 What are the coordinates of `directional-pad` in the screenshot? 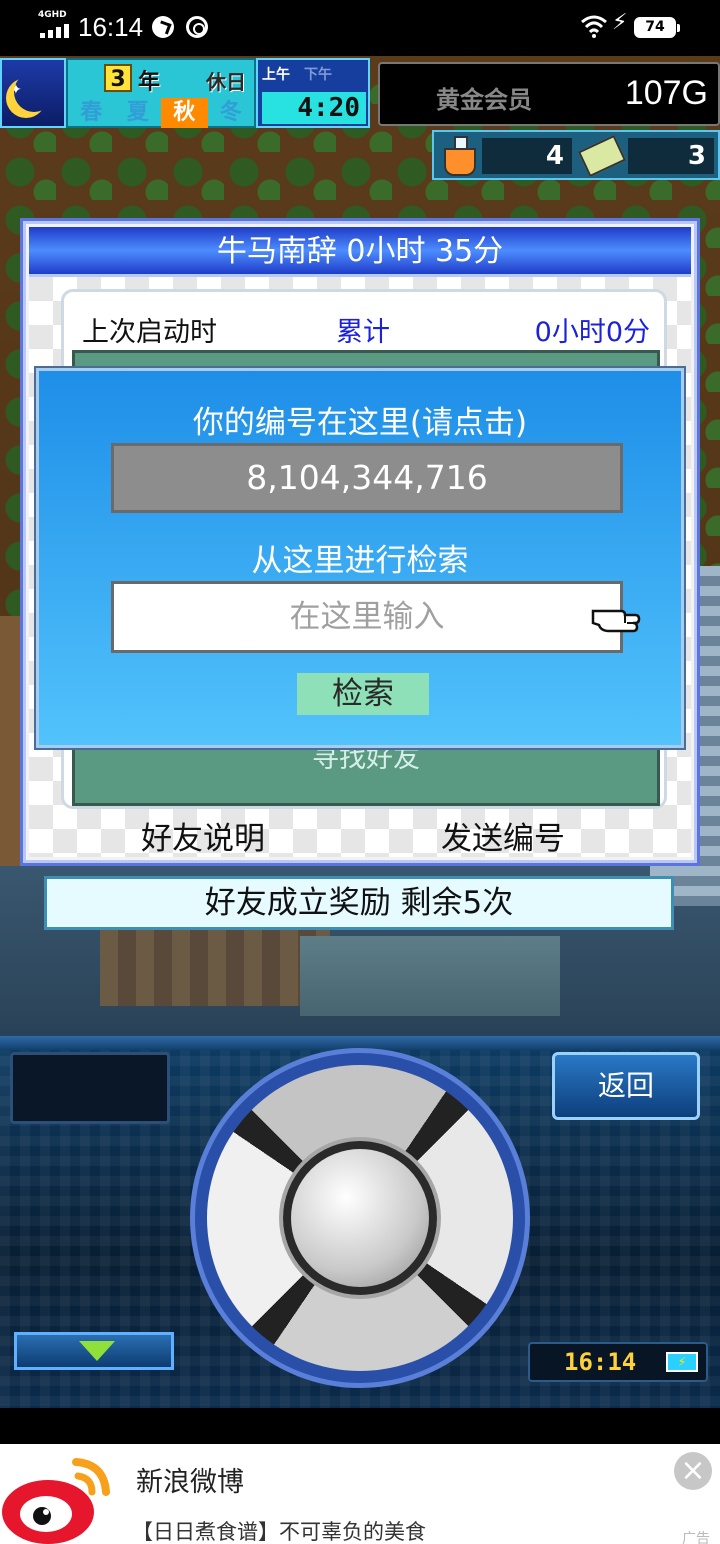 It's located at (360, 1218).